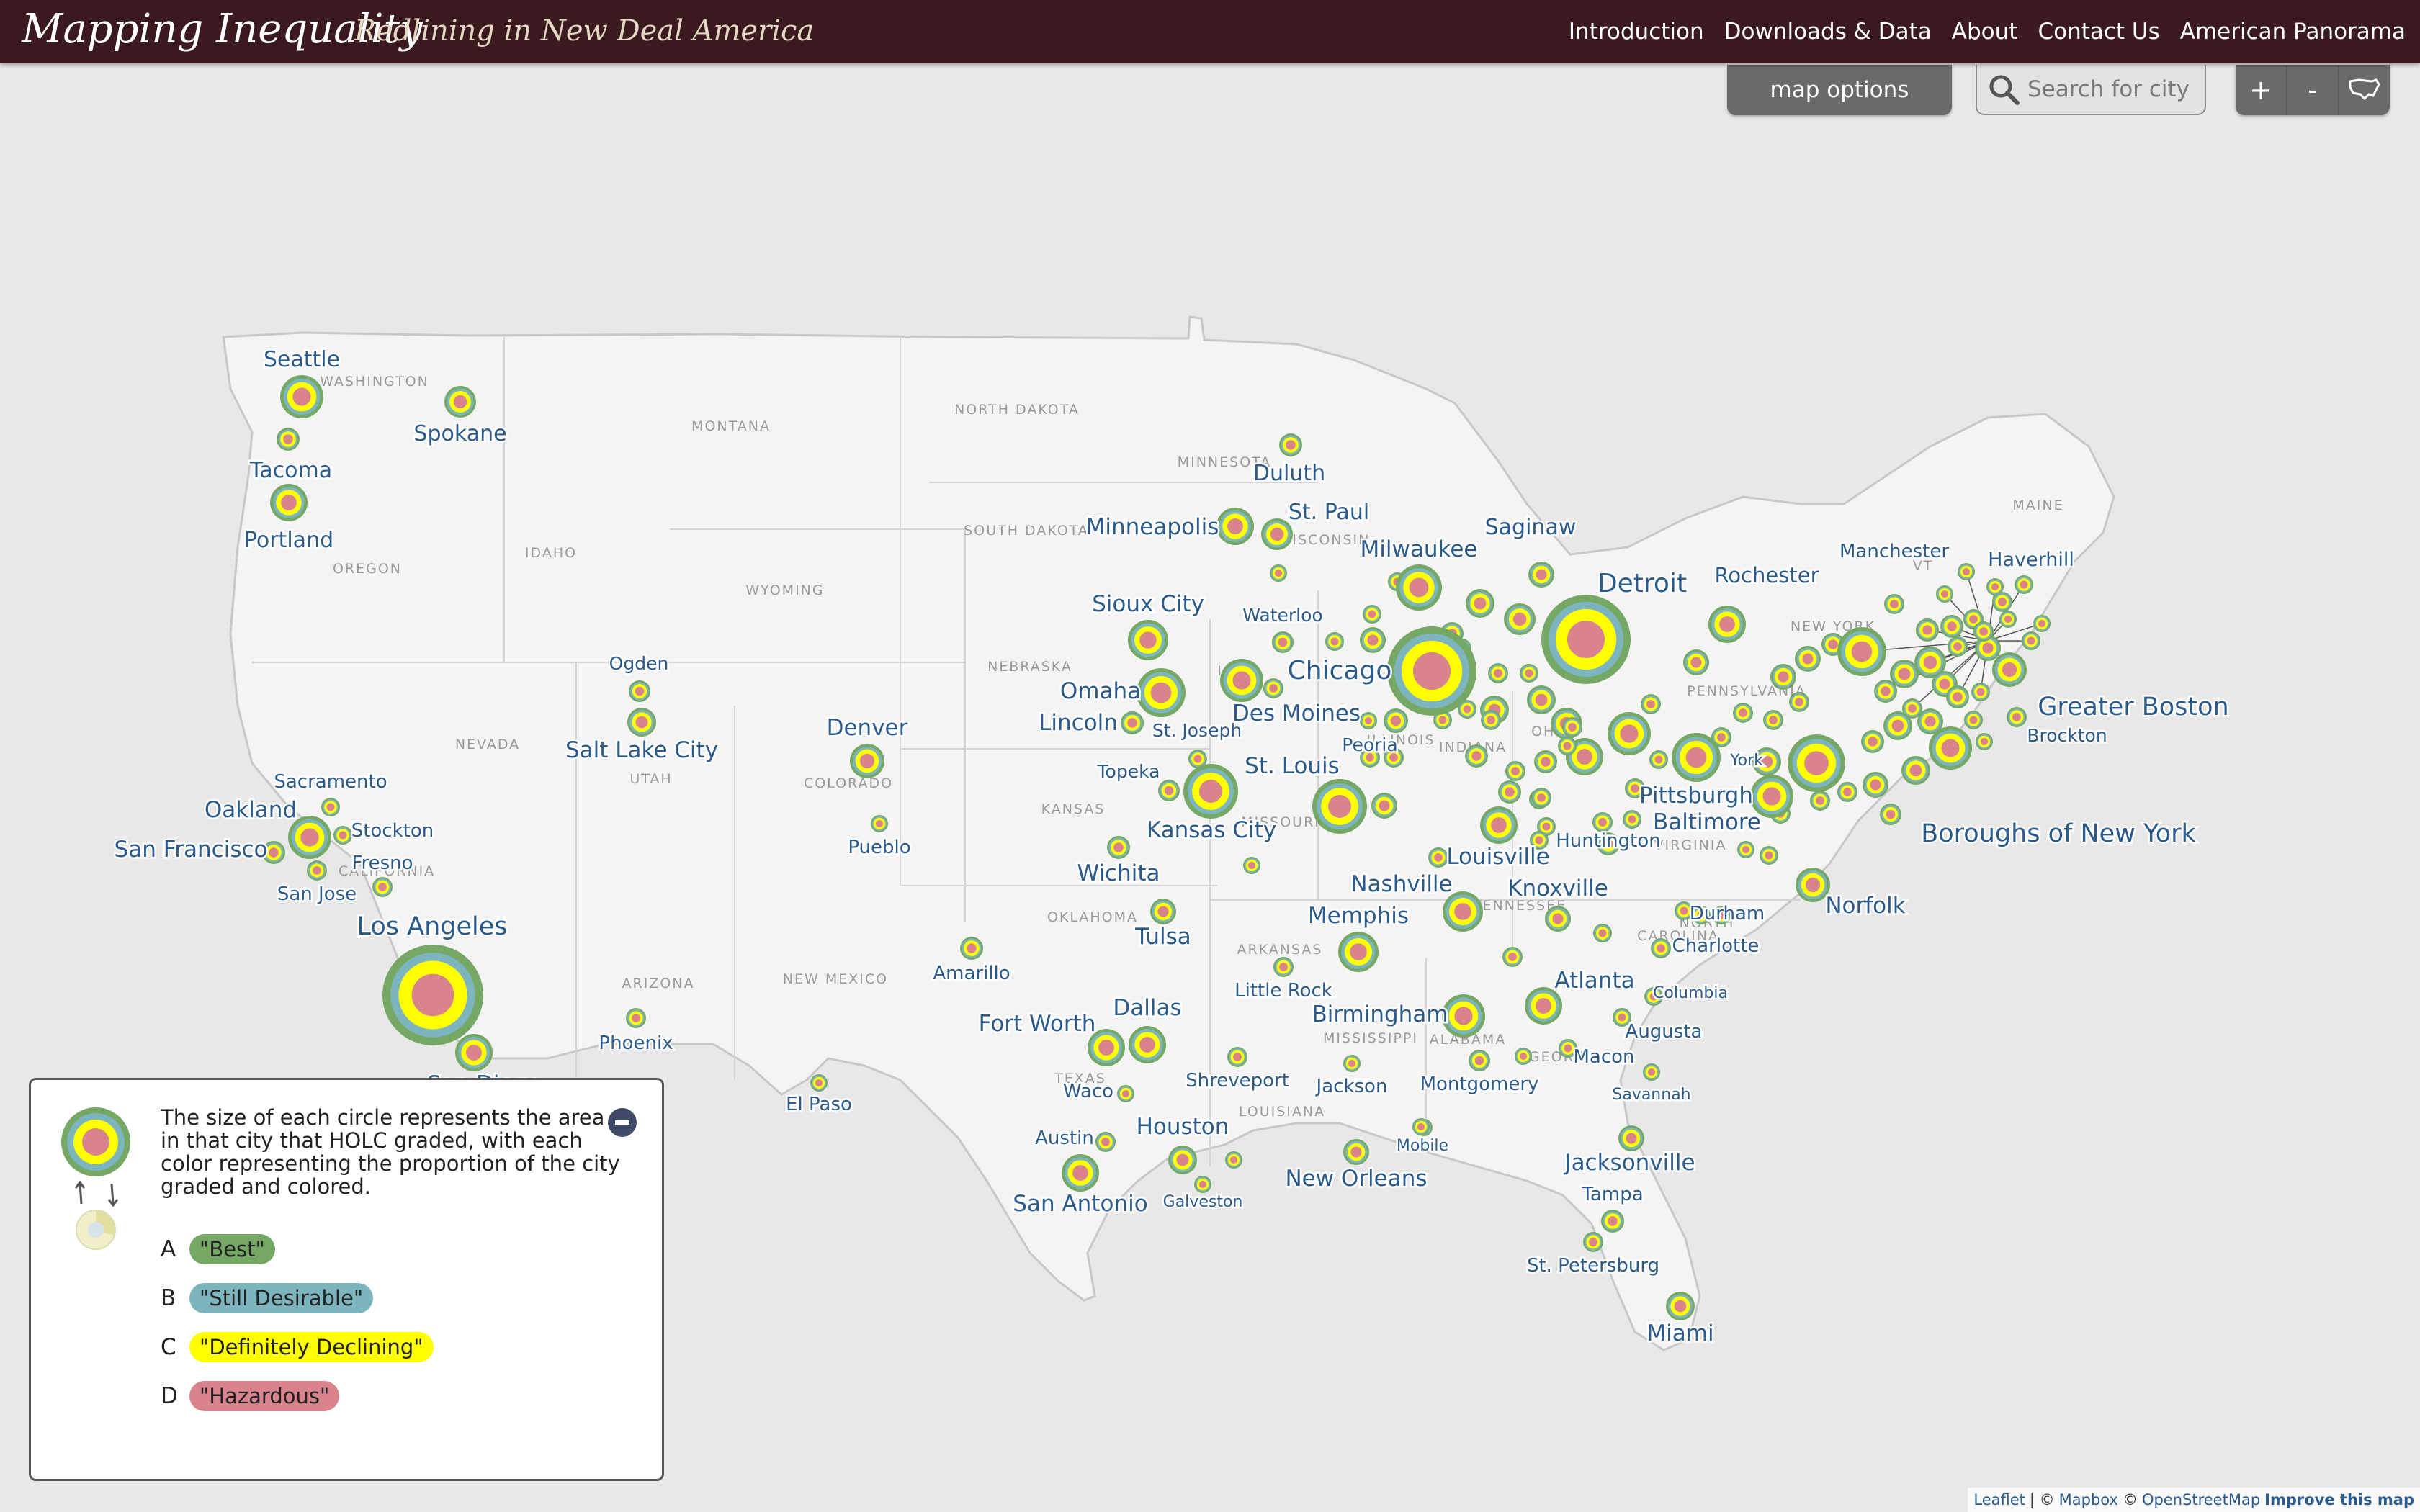  I want to click on city-label-york: York, so click(1747, 761).